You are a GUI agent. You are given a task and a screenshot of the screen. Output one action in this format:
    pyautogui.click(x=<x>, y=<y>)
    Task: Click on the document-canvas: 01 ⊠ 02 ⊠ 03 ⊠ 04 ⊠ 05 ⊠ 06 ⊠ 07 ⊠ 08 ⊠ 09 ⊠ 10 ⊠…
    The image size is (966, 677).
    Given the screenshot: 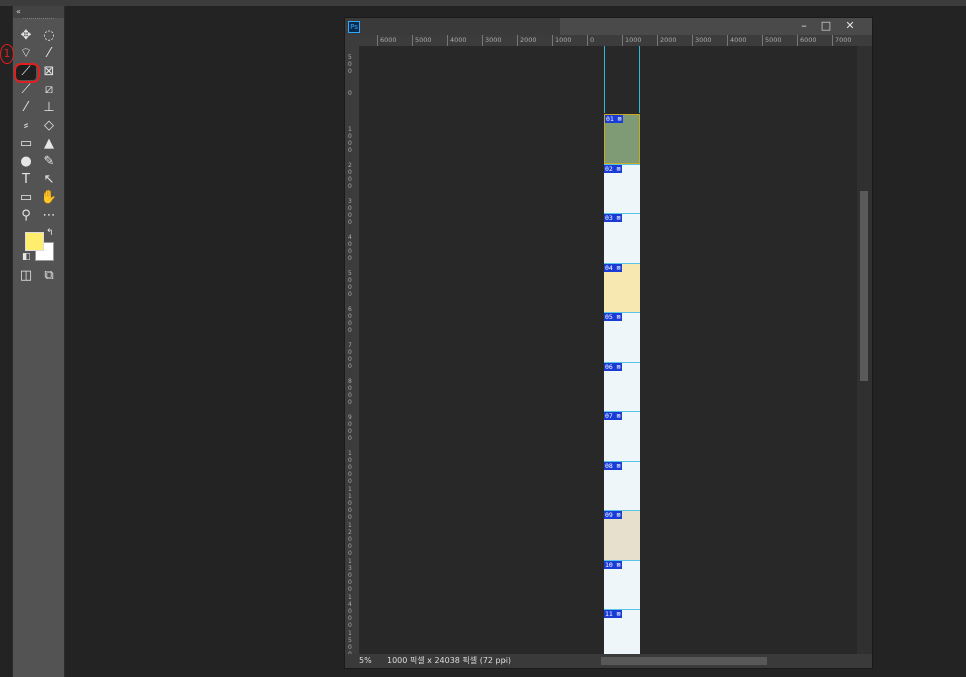 What is the action you would take?
    pyautogui.click(x=622, y=384)
    